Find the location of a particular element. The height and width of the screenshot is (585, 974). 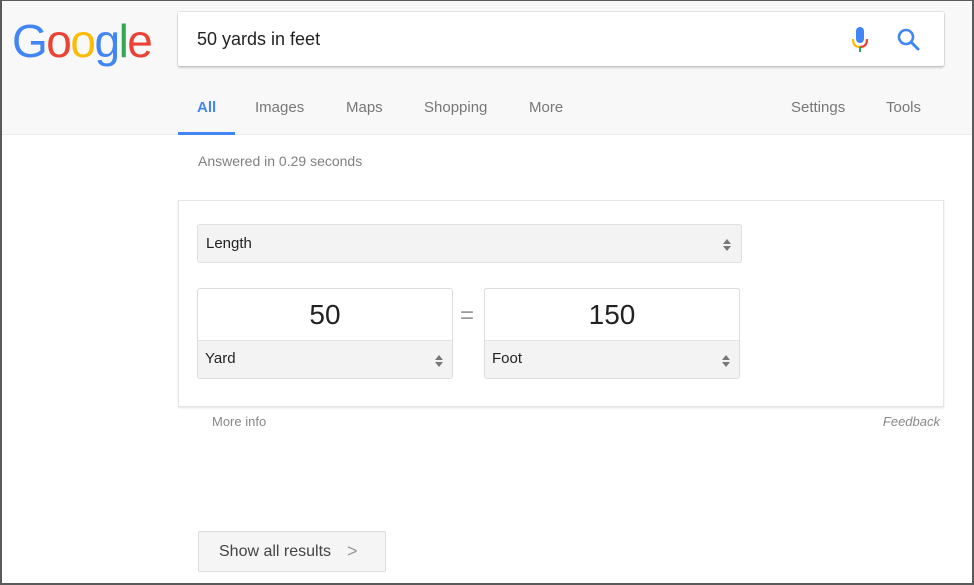

tab-tools: Tools is located at coordinates (903, 111).